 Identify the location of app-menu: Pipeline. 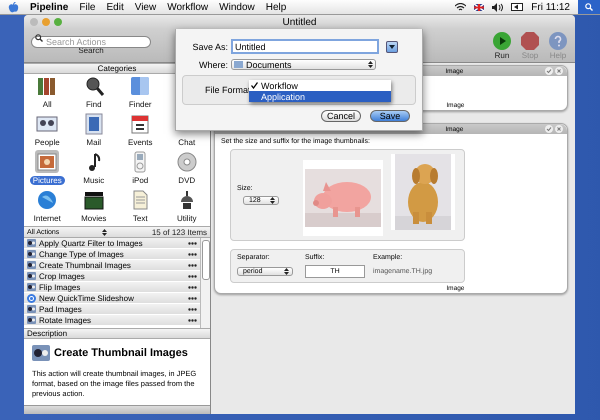
(49, 7).